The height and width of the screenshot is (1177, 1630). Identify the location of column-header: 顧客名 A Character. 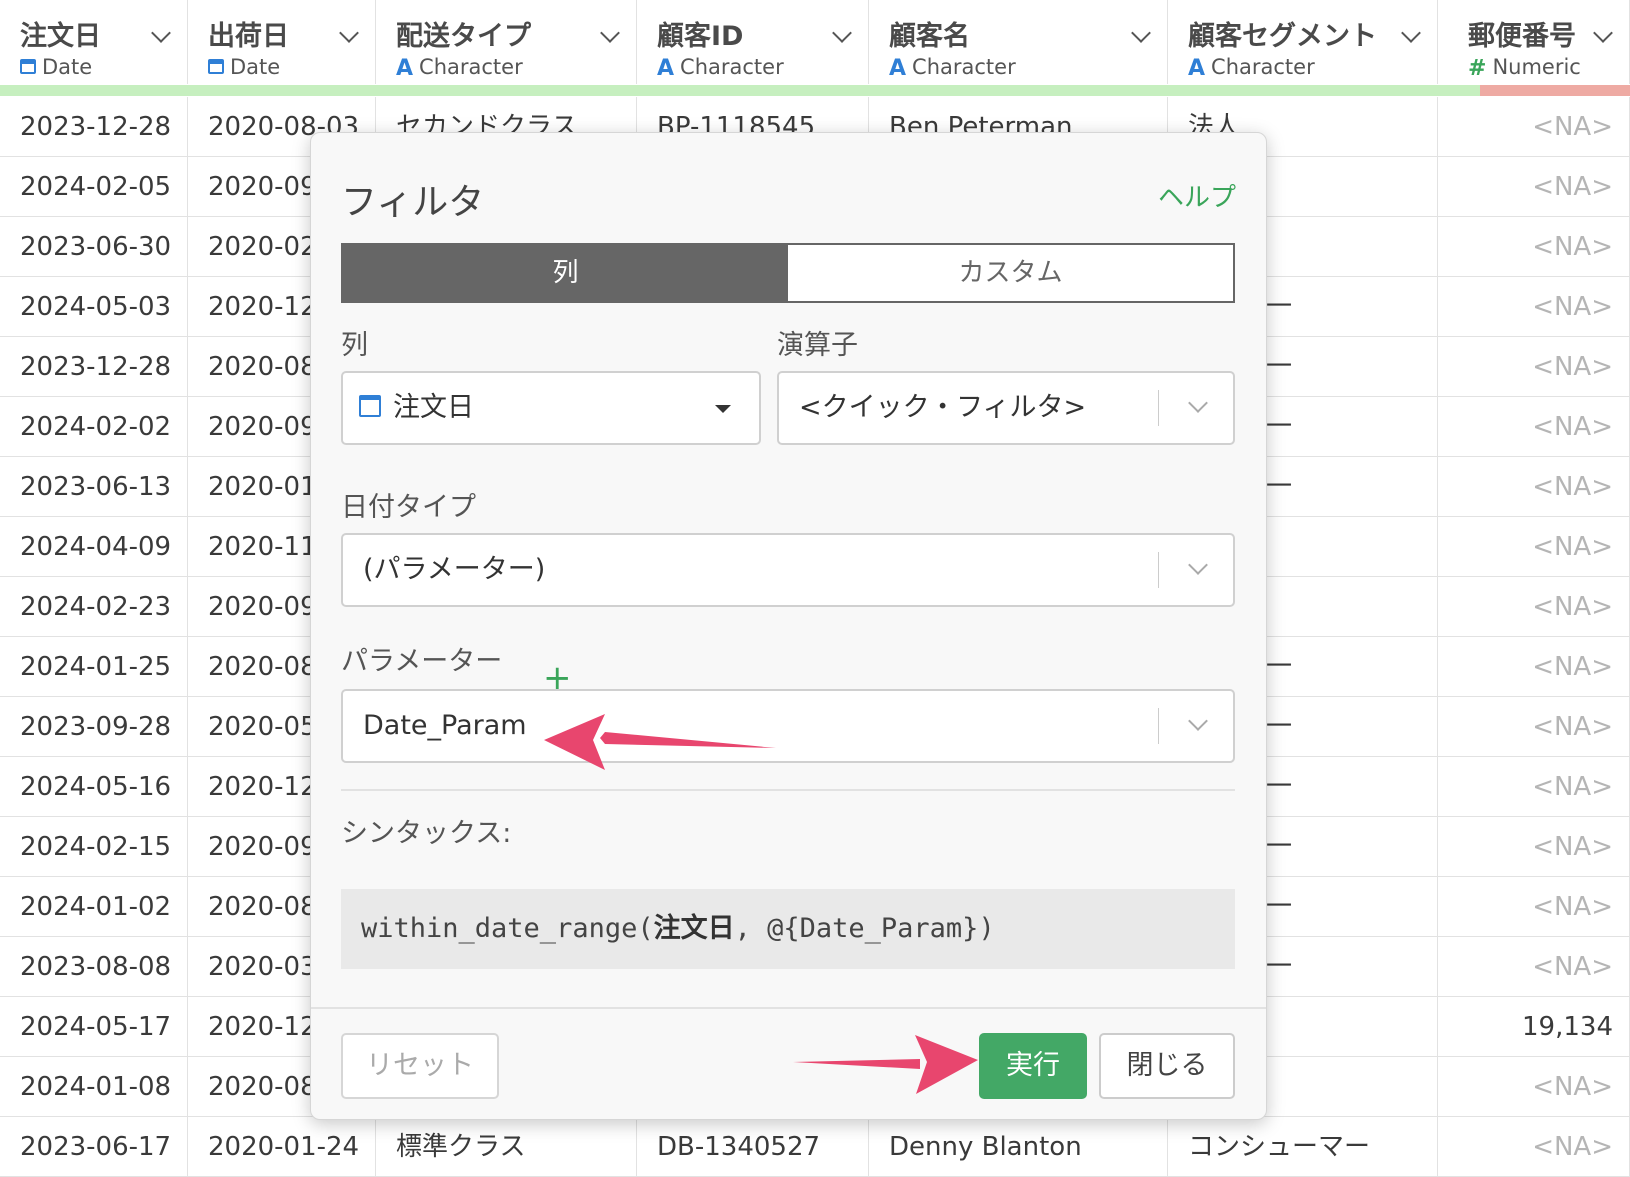
(1018, 42).